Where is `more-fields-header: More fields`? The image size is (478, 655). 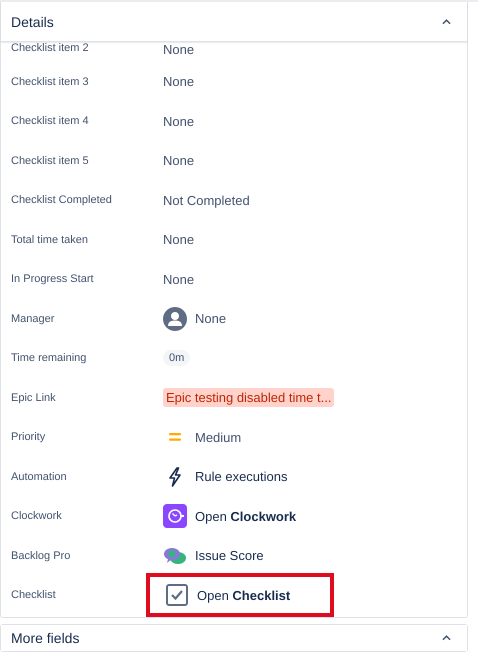
more-fields-header: More fields is located at coordinates (234, 638).